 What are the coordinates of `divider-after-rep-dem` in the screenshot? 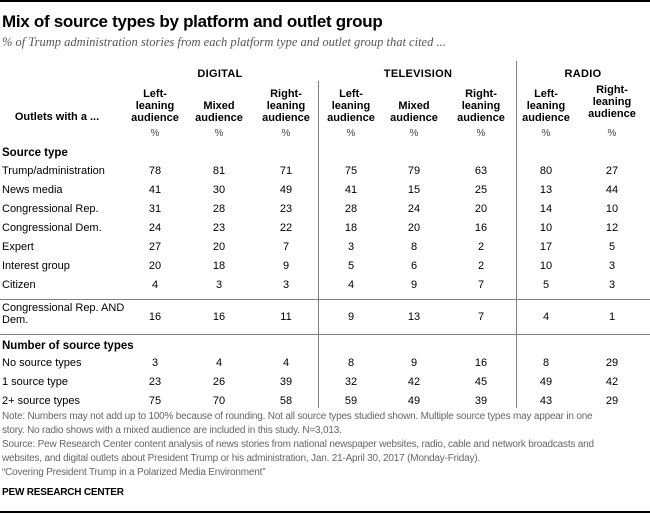 It's located at (325, 334).